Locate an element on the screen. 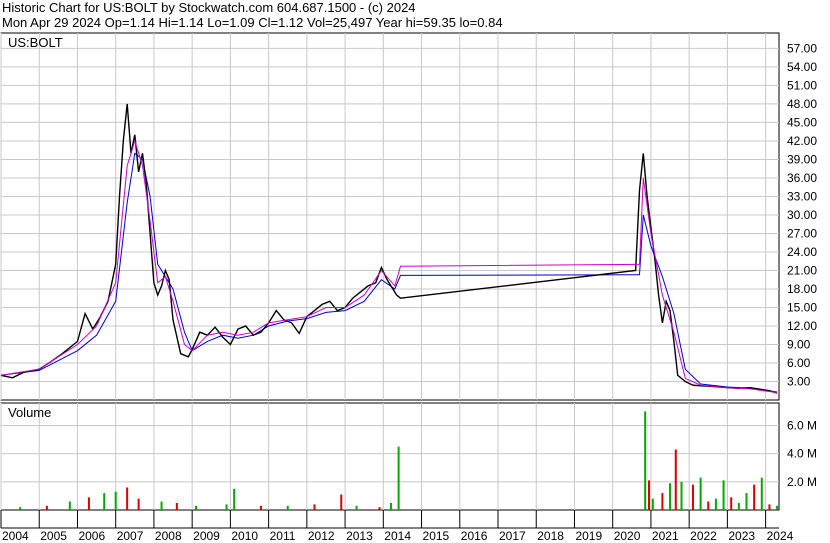 The height and width of the screenshot is (543, 830). price-tick-label: 9.00 is located at coordinates (799, 344).